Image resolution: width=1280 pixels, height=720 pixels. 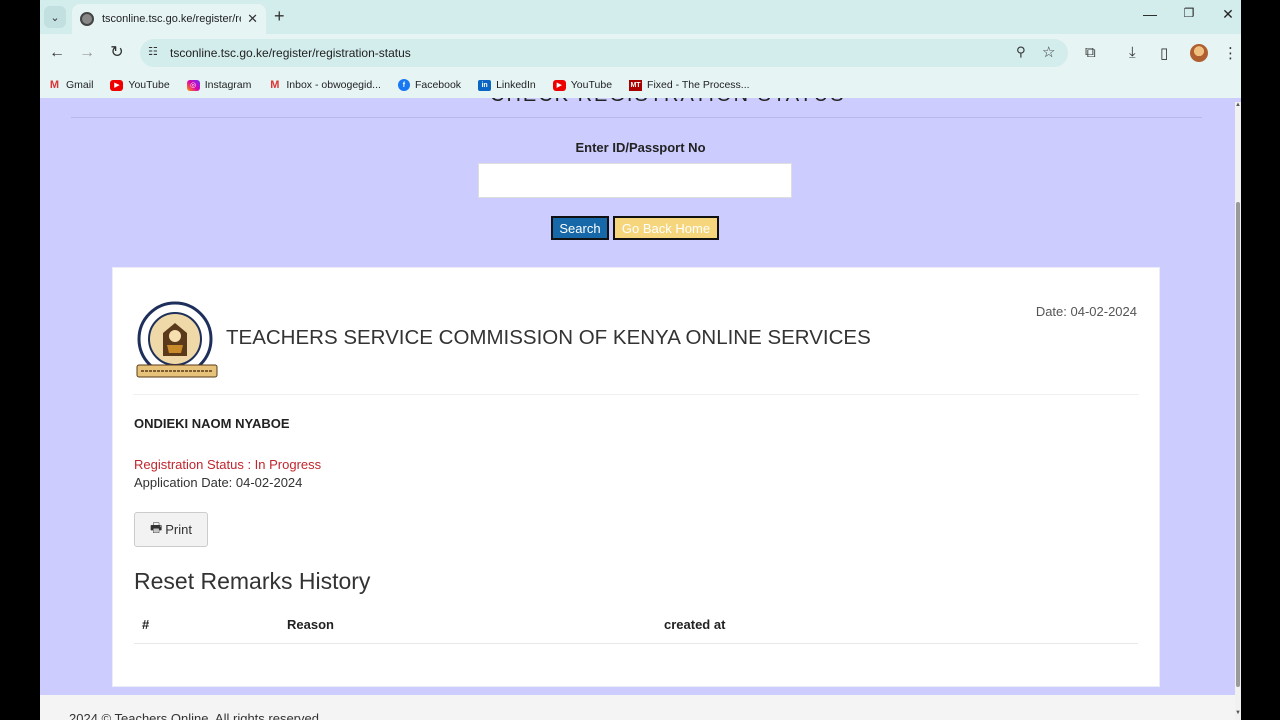 I want to click on bookmark-instagram: ◎ Instagram, so click(x=219, y=85).